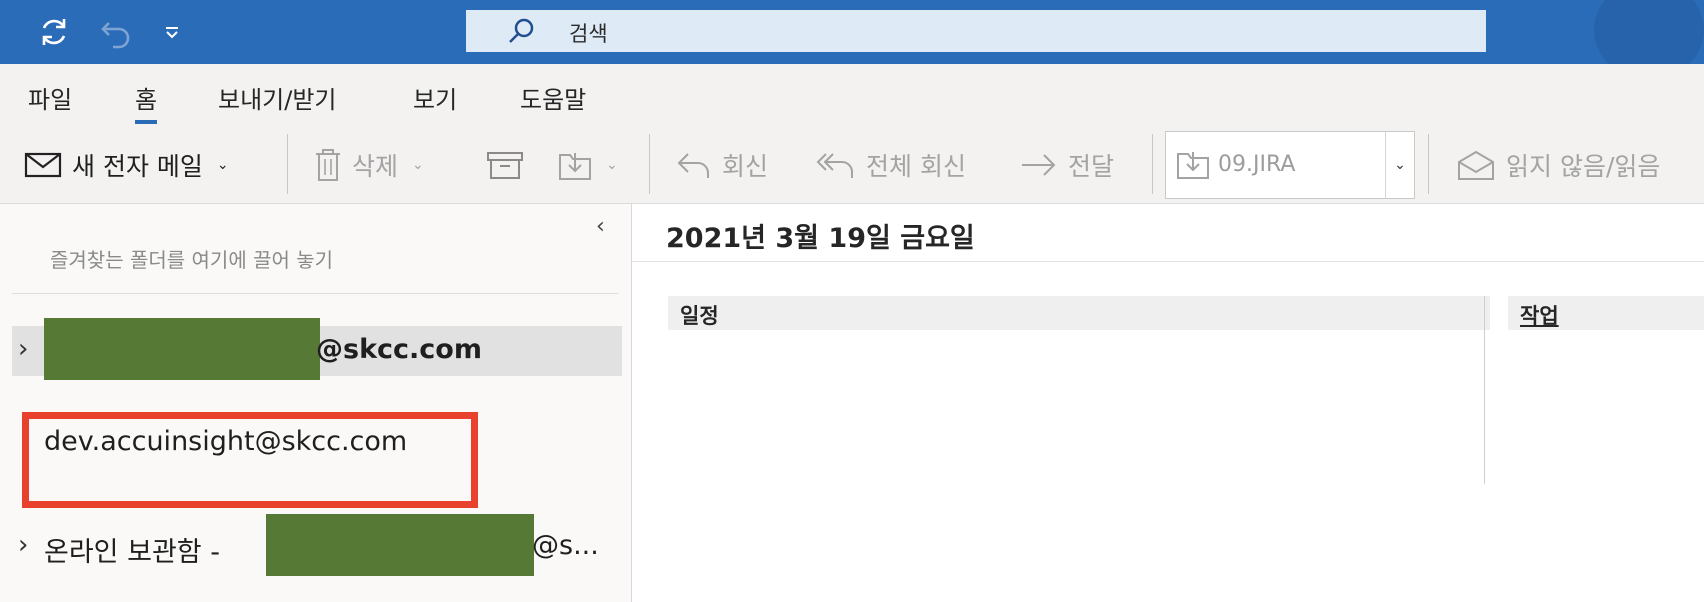 Image resolution: width=1704 pixels, height=602 pixels. I want to click on move-button: ⌄, so click(588, 165).